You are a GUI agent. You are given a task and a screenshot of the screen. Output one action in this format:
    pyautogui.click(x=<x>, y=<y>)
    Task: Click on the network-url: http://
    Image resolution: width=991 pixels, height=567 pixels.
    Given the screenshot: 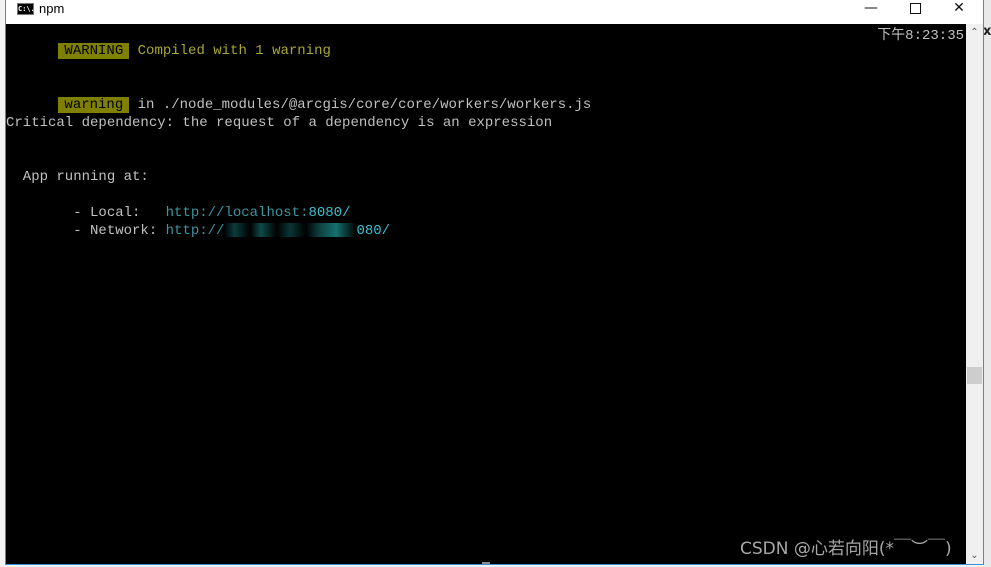 What is the action you would take?
    pyautogui.click(x=195, y=231)
    